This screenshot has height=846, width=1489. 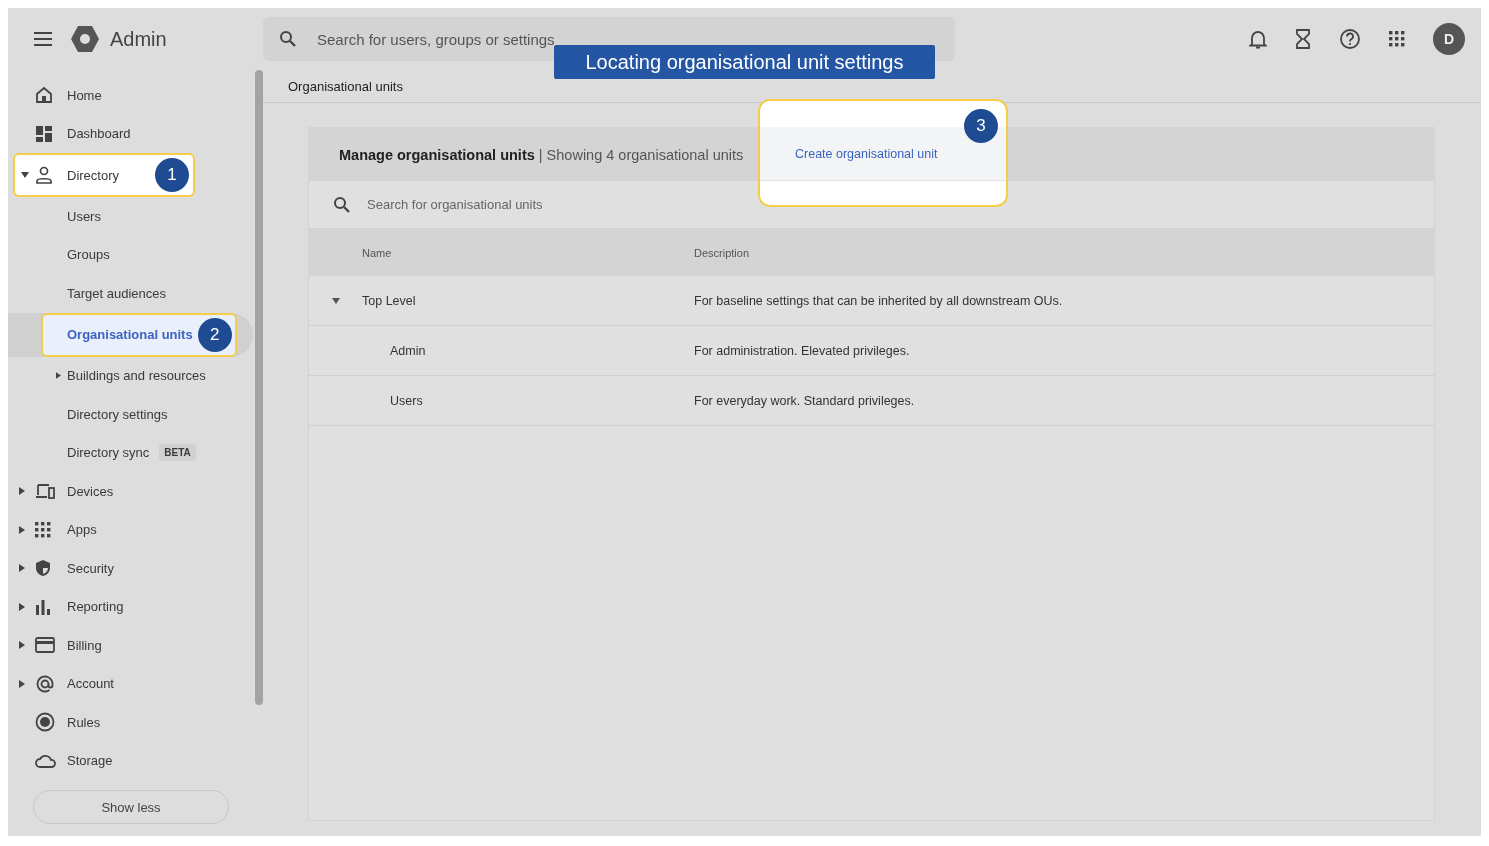 I want to click on sidebar-item: Dashboard, so click(x=130, y=133).